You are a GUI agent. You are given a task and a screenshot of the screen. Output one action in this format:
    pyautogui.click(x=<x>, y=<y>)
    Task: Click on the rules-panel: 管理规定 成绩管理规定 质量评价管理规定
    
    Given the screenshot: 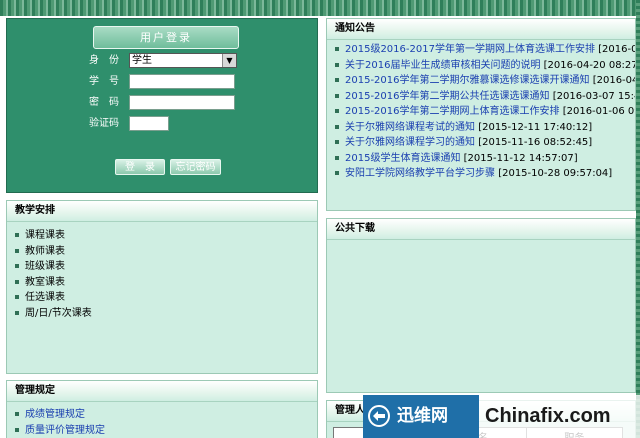 What is the action you would take?
    pyautogui.click(x=162, y=409)
    